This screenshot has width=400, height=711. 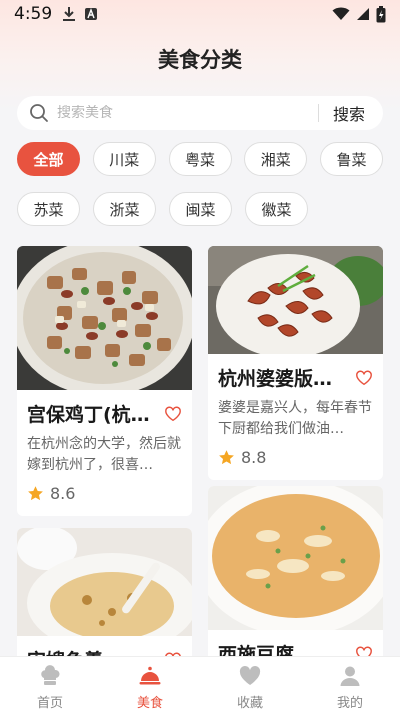 What do you see at coordinates (200, 60) in the screenshot?
I see `page-title: 美食分类` at bounding box center [200, 60].